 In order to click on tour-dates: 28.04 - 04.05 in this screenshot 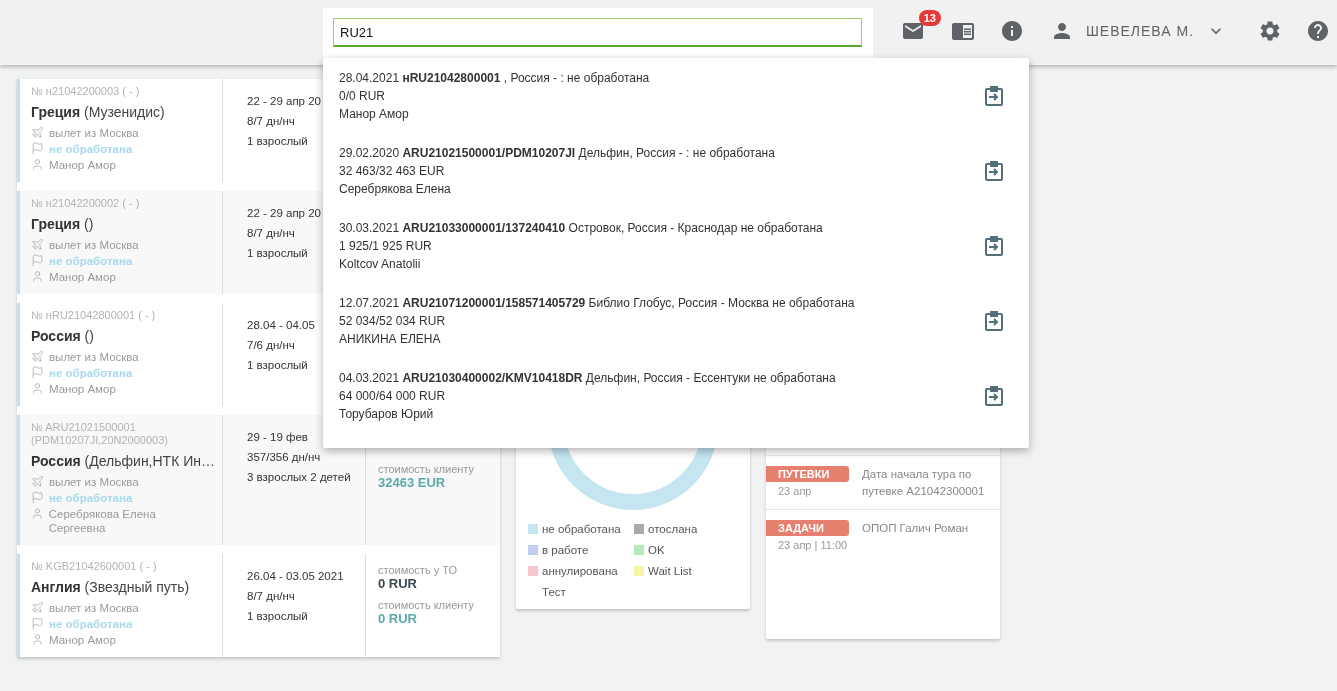, I will do `click(281, 325)`.